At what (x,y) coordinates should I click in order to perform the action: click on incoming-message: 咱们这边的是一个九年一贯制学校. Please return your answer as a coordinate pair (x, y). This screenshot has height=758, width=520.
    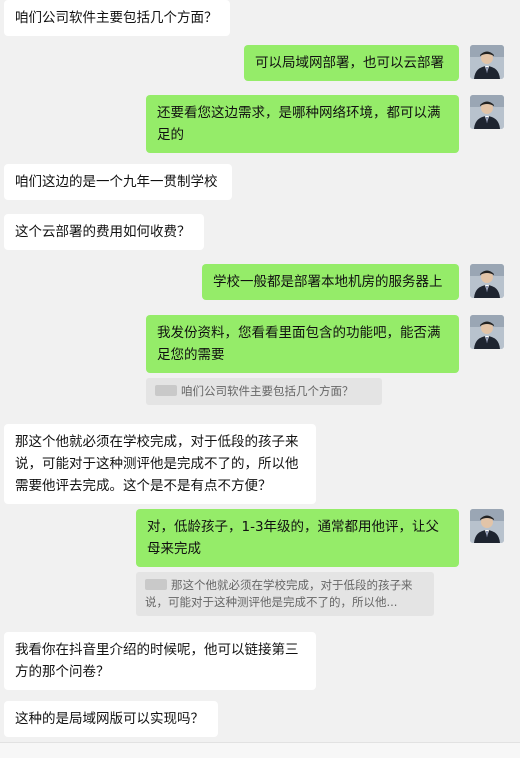
    Looking at the image, I should click on (118, 182).